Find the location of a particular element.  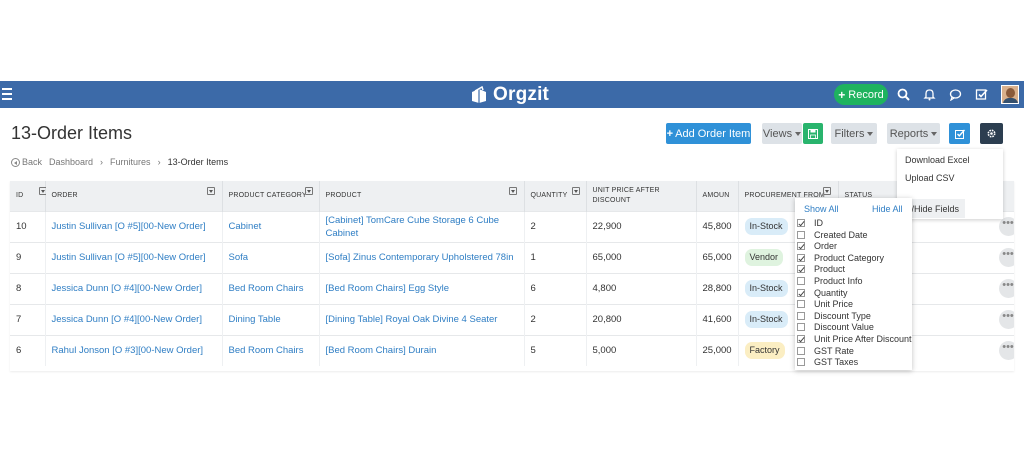

column-header-id: ID is located at coordinates (28, 196).